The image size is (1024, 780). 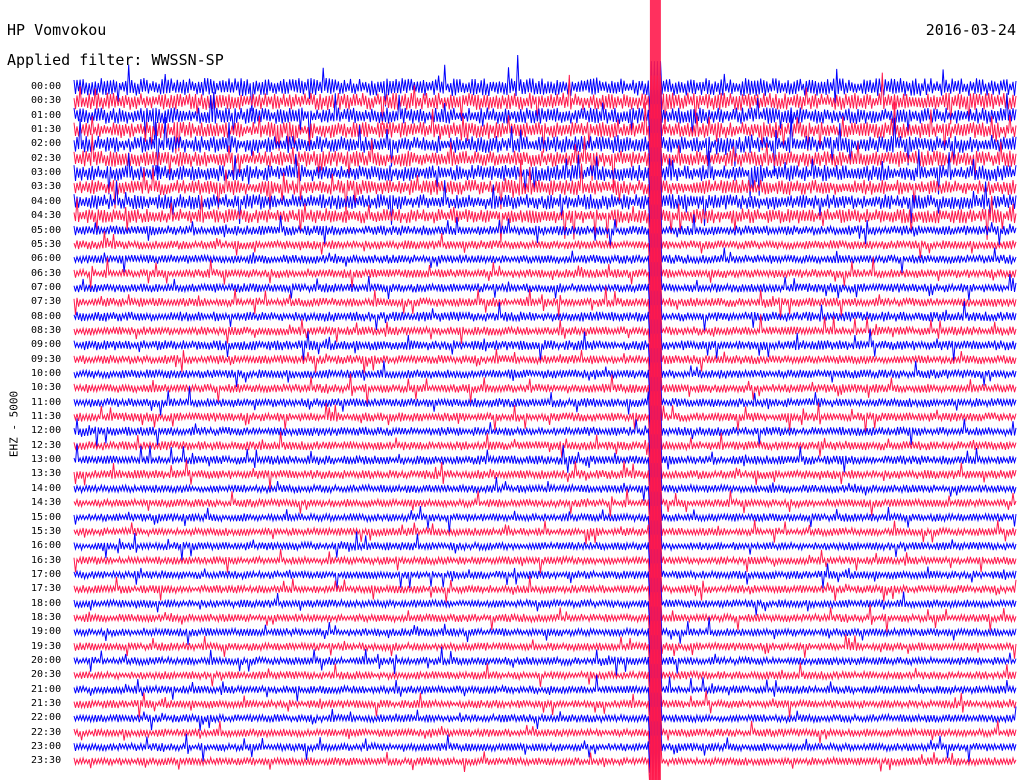 What do you see at coordinates (46, 187) in the screenshot?
I see `time-label-0330: 03:30` at bounding box center [46, 187].